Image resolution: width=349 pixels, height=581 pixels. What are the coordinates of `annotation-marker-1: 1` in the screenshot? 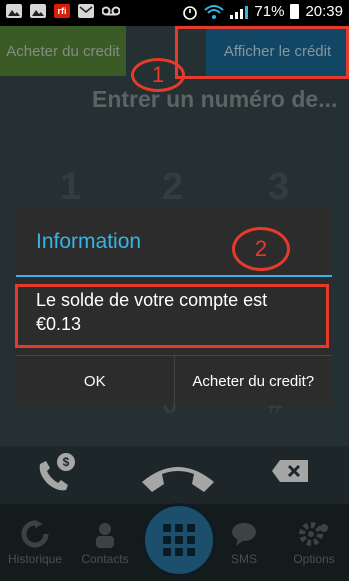 It's located at (158, 75).